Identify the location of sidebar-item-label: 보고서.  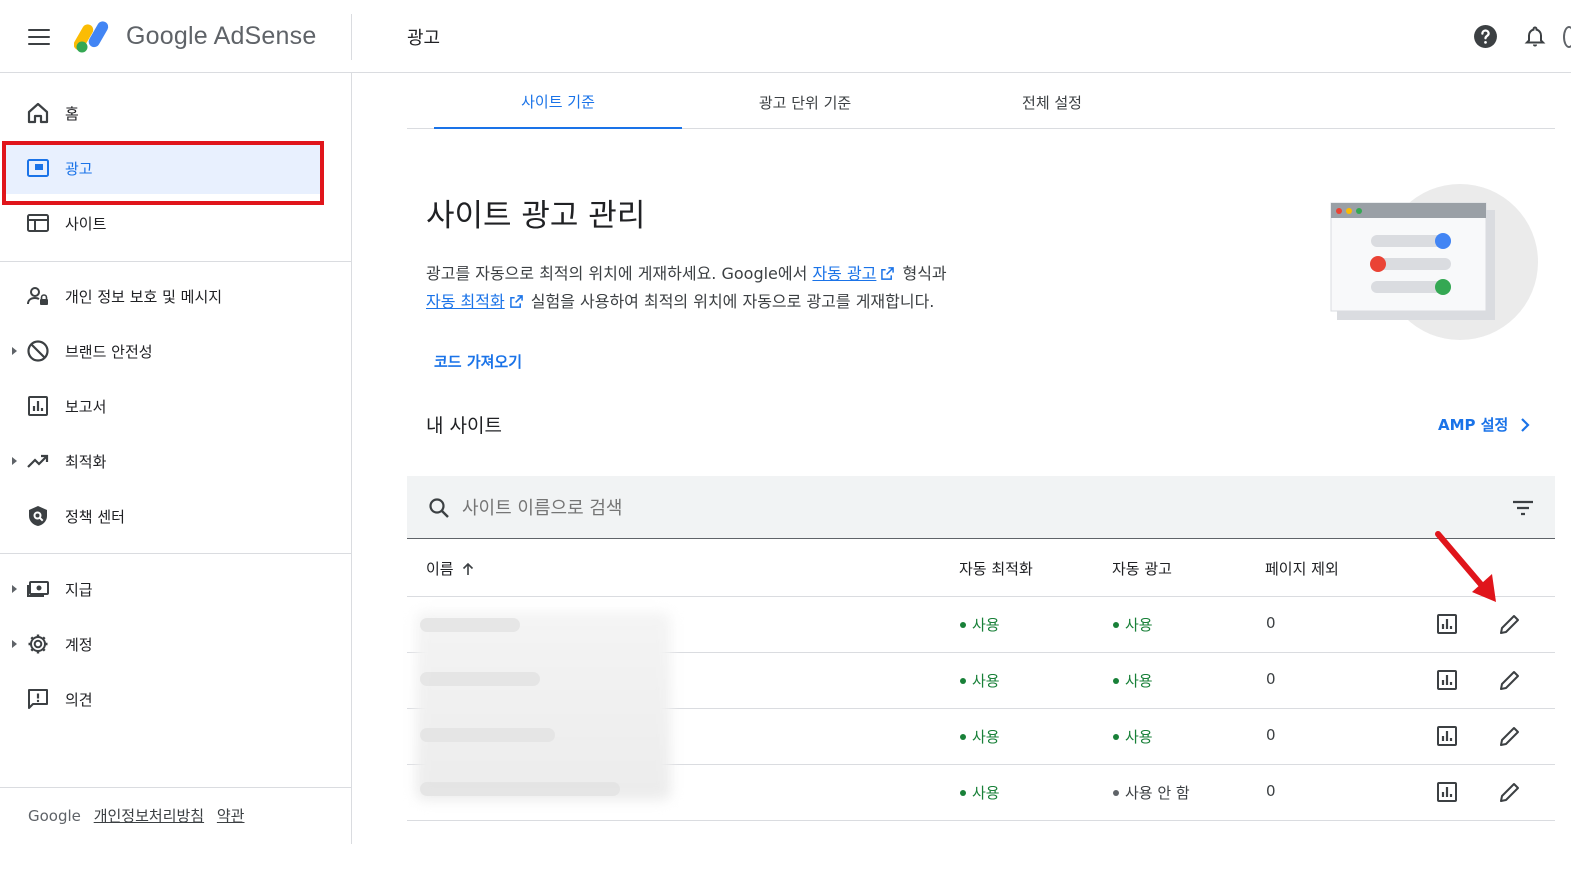
(86, 406).